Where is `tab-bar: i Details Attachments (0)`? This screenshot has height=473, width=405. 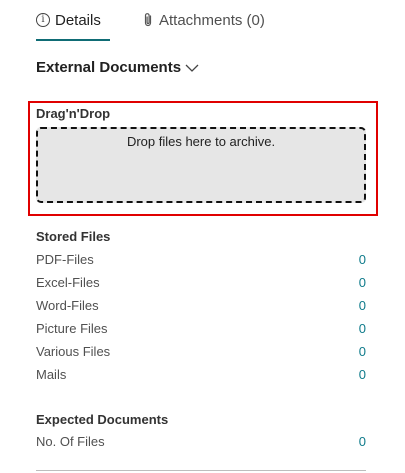
tab-bar: i Details Attachments (0) is located at coordinates (150, 20).